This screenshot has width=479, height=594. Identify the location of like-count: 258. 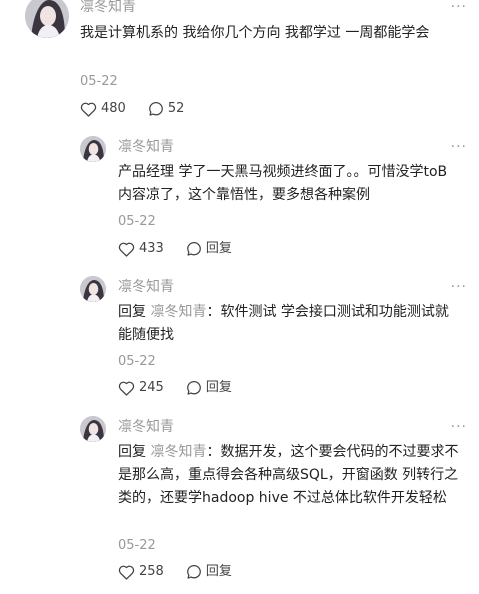
(151, 571).